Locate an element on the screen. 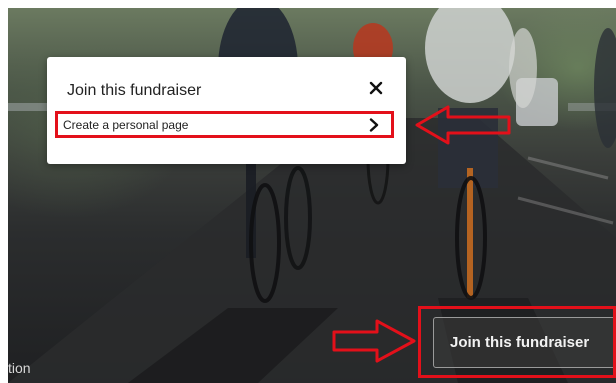  partial-footer-text: tion is located at coordinates (19, 368).